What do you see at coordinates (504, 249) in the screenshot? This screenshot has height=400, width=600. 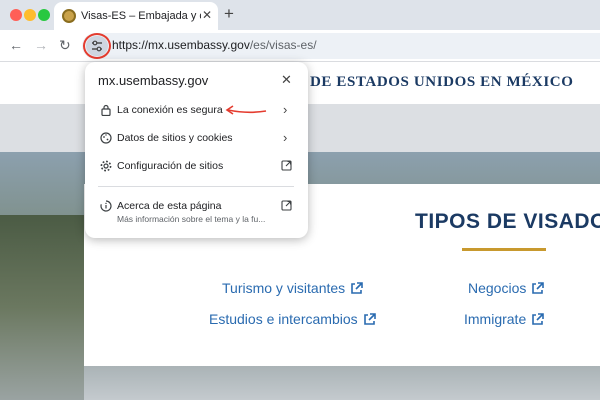 I see `title-underline` at bounding box center [504, 249].